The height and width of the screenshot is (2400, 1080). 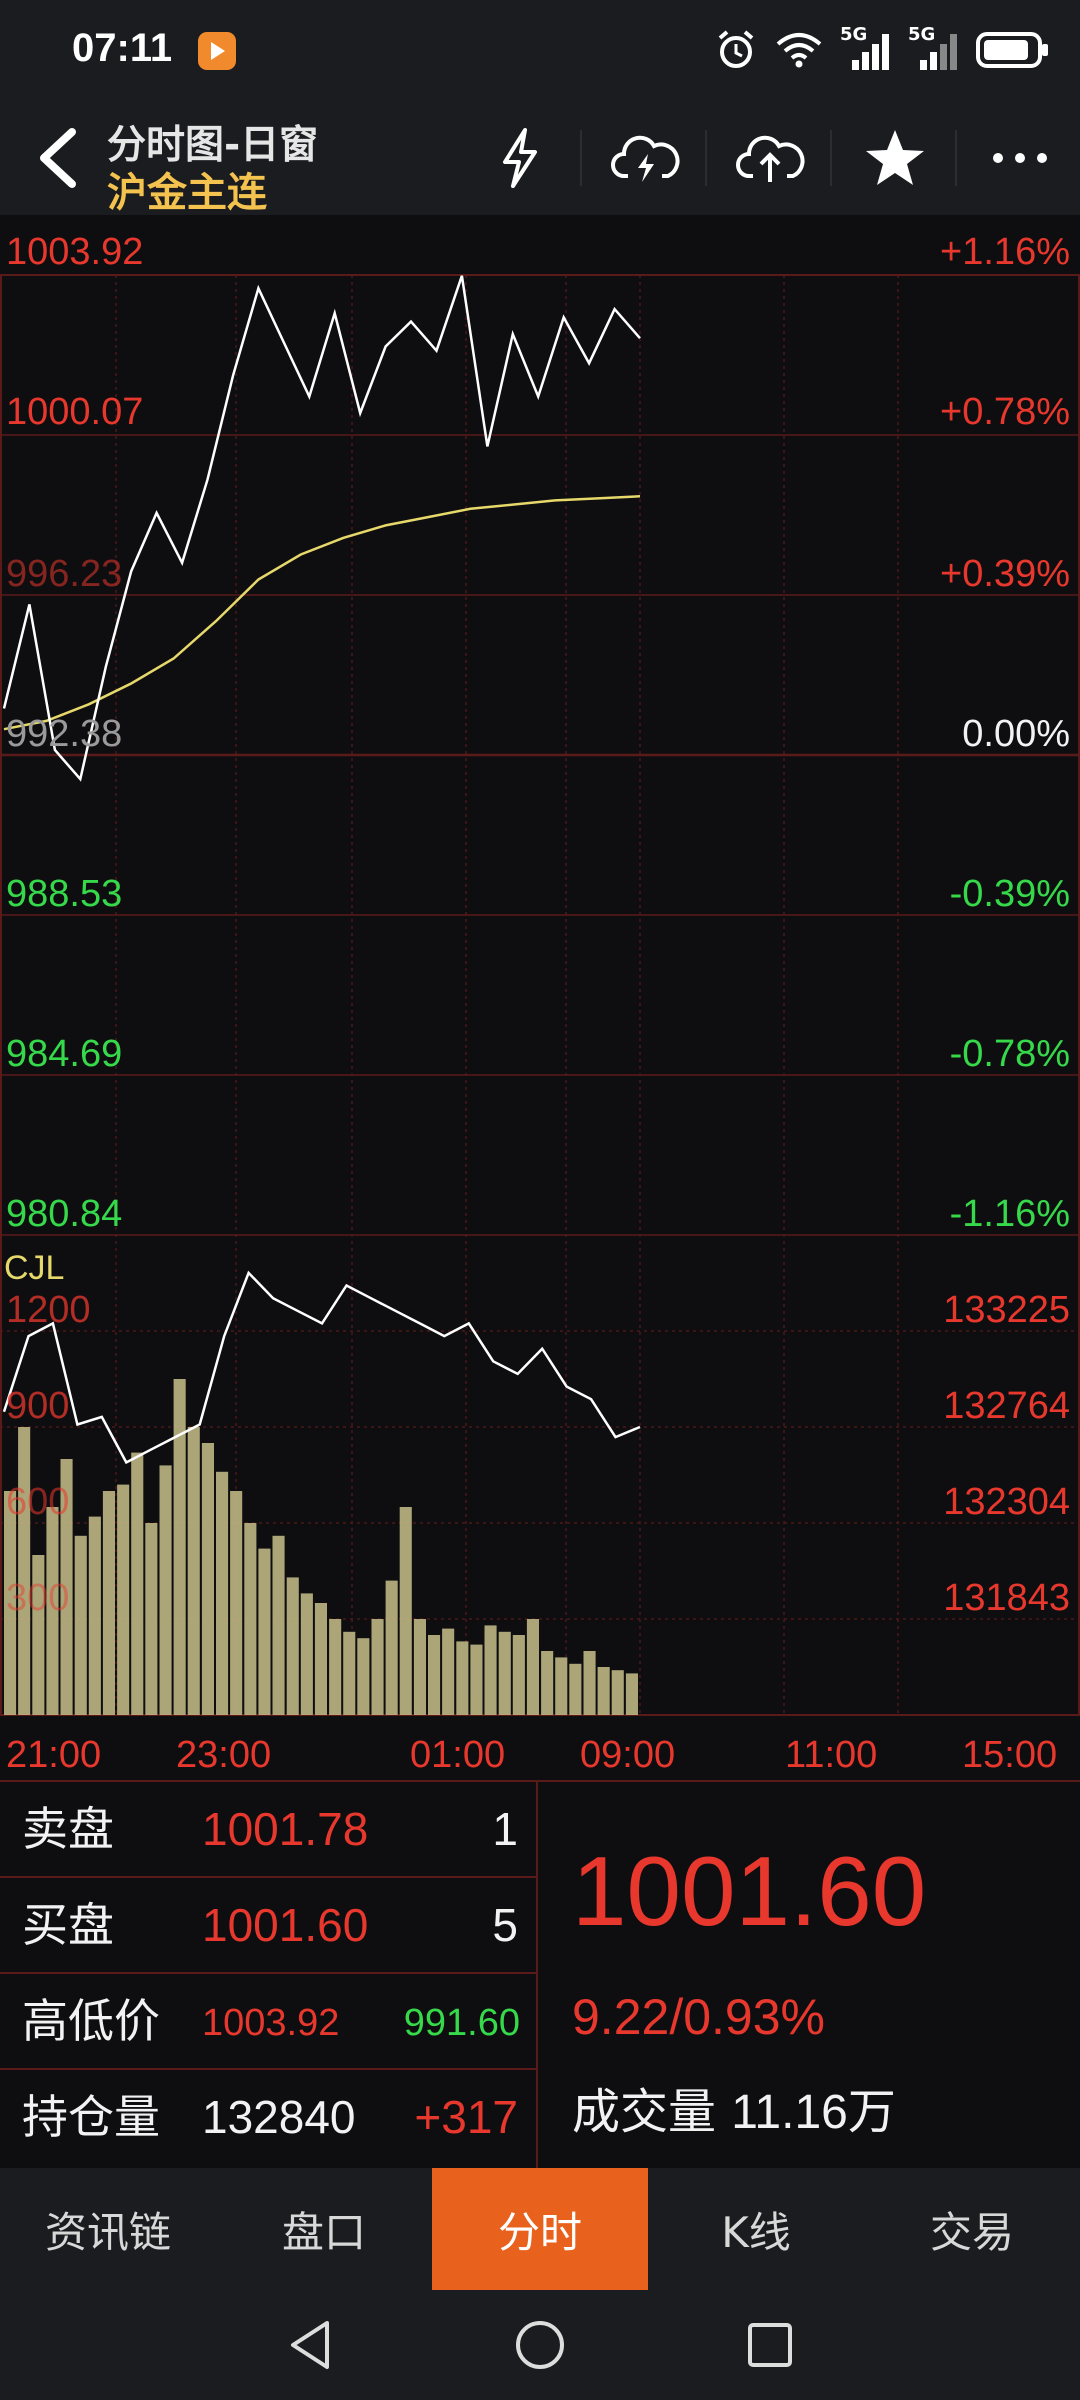 I want to click on alarm-icon, so click(x=736, y=49).